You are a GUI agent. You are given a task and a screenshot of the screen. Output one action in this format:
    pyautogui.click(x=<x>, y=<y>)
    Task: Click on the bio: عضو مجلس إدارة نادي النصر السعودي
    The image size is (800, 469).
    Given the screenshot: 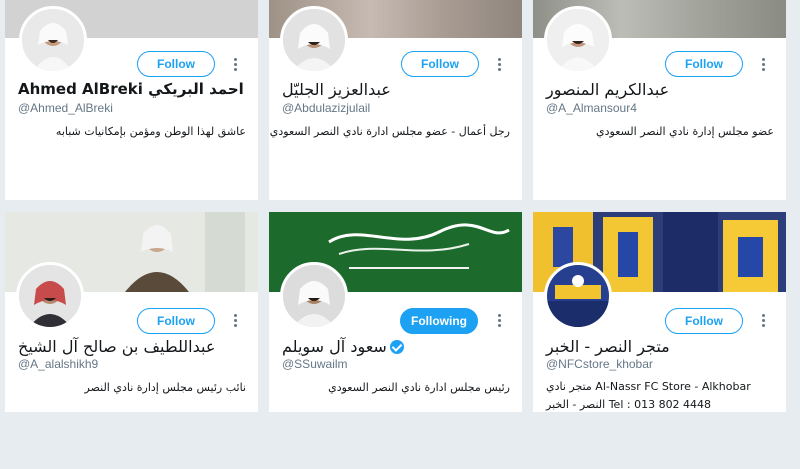 What is the action you would take?
    pyautogui.click(x=685, y=131)
    